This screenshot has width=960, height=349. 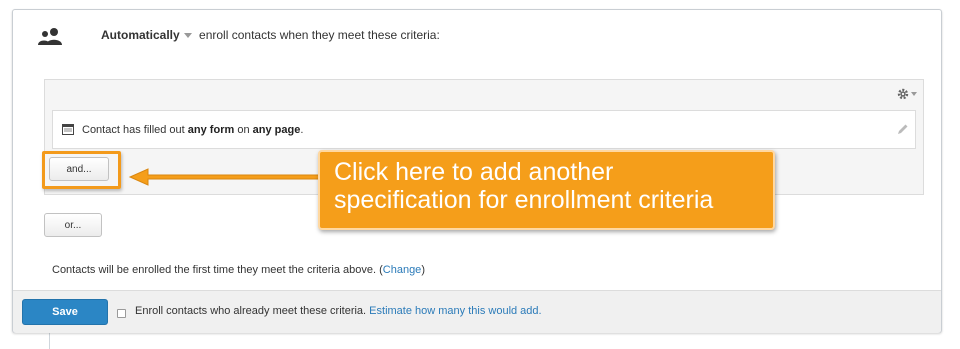 What do you see at coordinates (211, 129) in the screenshot?
I see `filter-form-value: any form` at bounding box center [211, 129].